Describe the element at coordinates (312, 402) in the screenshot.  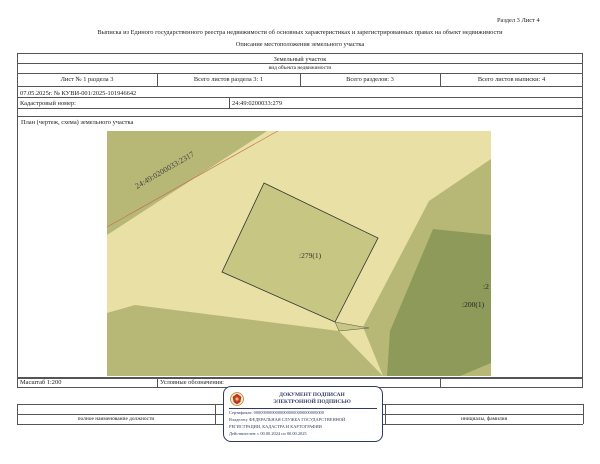
I see `stamp-line2: ЭЛЕКТРОННОЙ ПОДПИСЬЮ` at that location.